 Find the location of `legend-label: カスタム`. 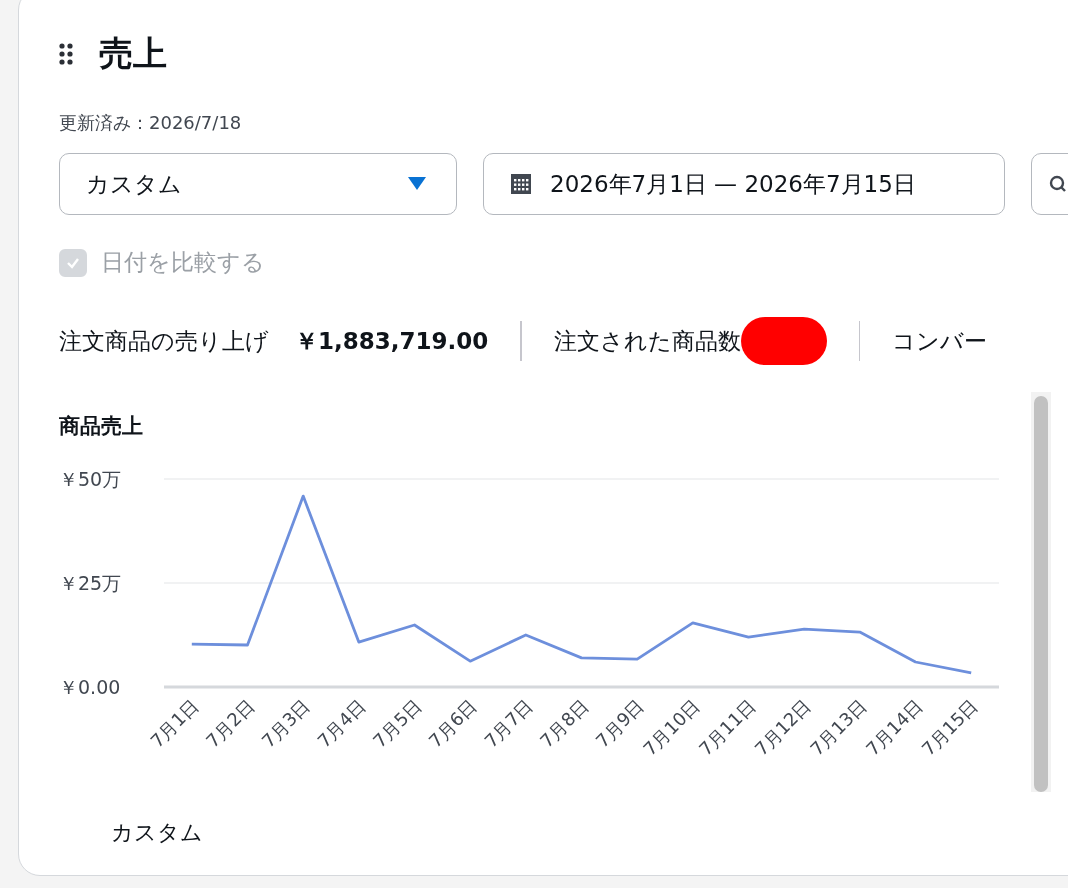

legend-label: カスタム is located at coordinates (157, 832).